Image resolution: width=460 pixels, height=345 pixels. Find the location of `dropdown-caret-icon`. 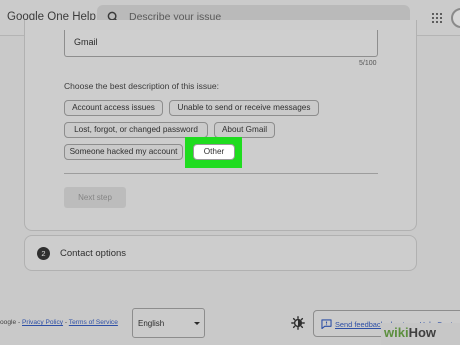

dropdown-caret-icon is located at coordinates (197, 323).